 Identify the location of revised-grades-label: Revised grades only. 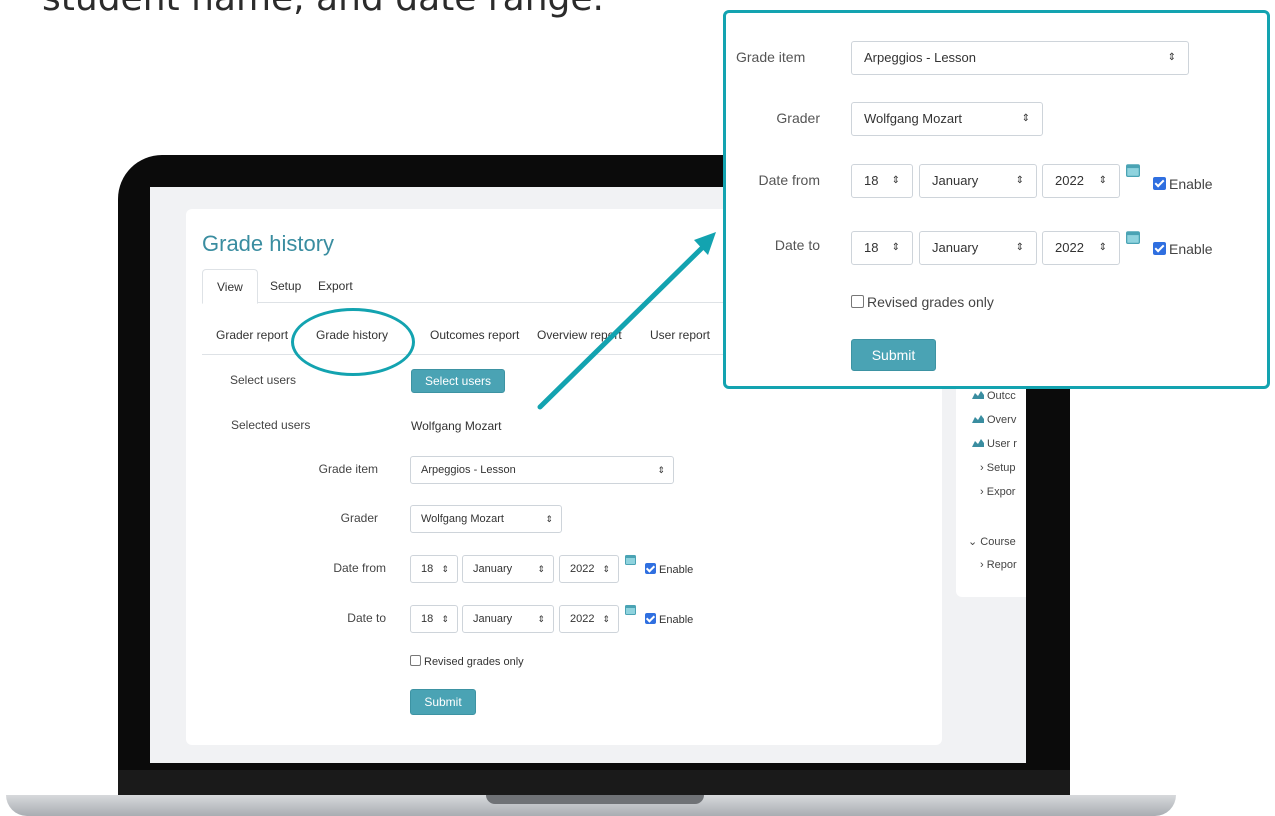
(930, 302).